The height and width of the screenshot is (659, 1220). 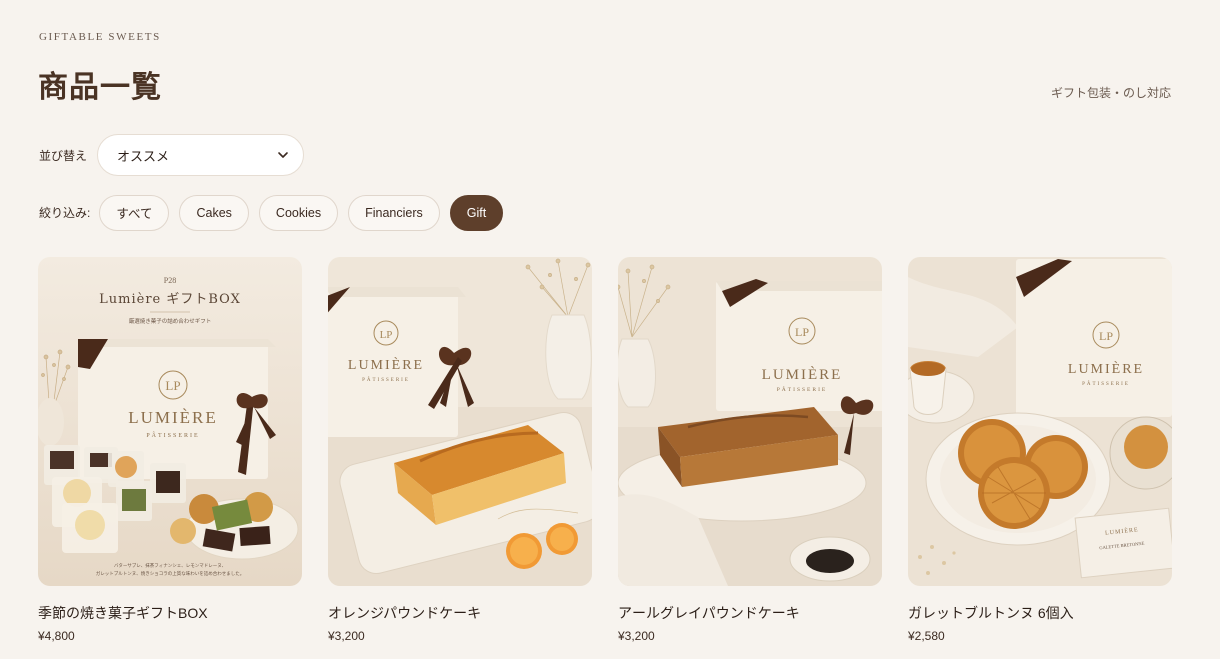 What do you see at coordinates (170, 565) in the screenshot?
I see `svg-text: バターサブレ、抹茶フィナンシェ、レモンマドレーヌ、` at bounding box center [170, 565].